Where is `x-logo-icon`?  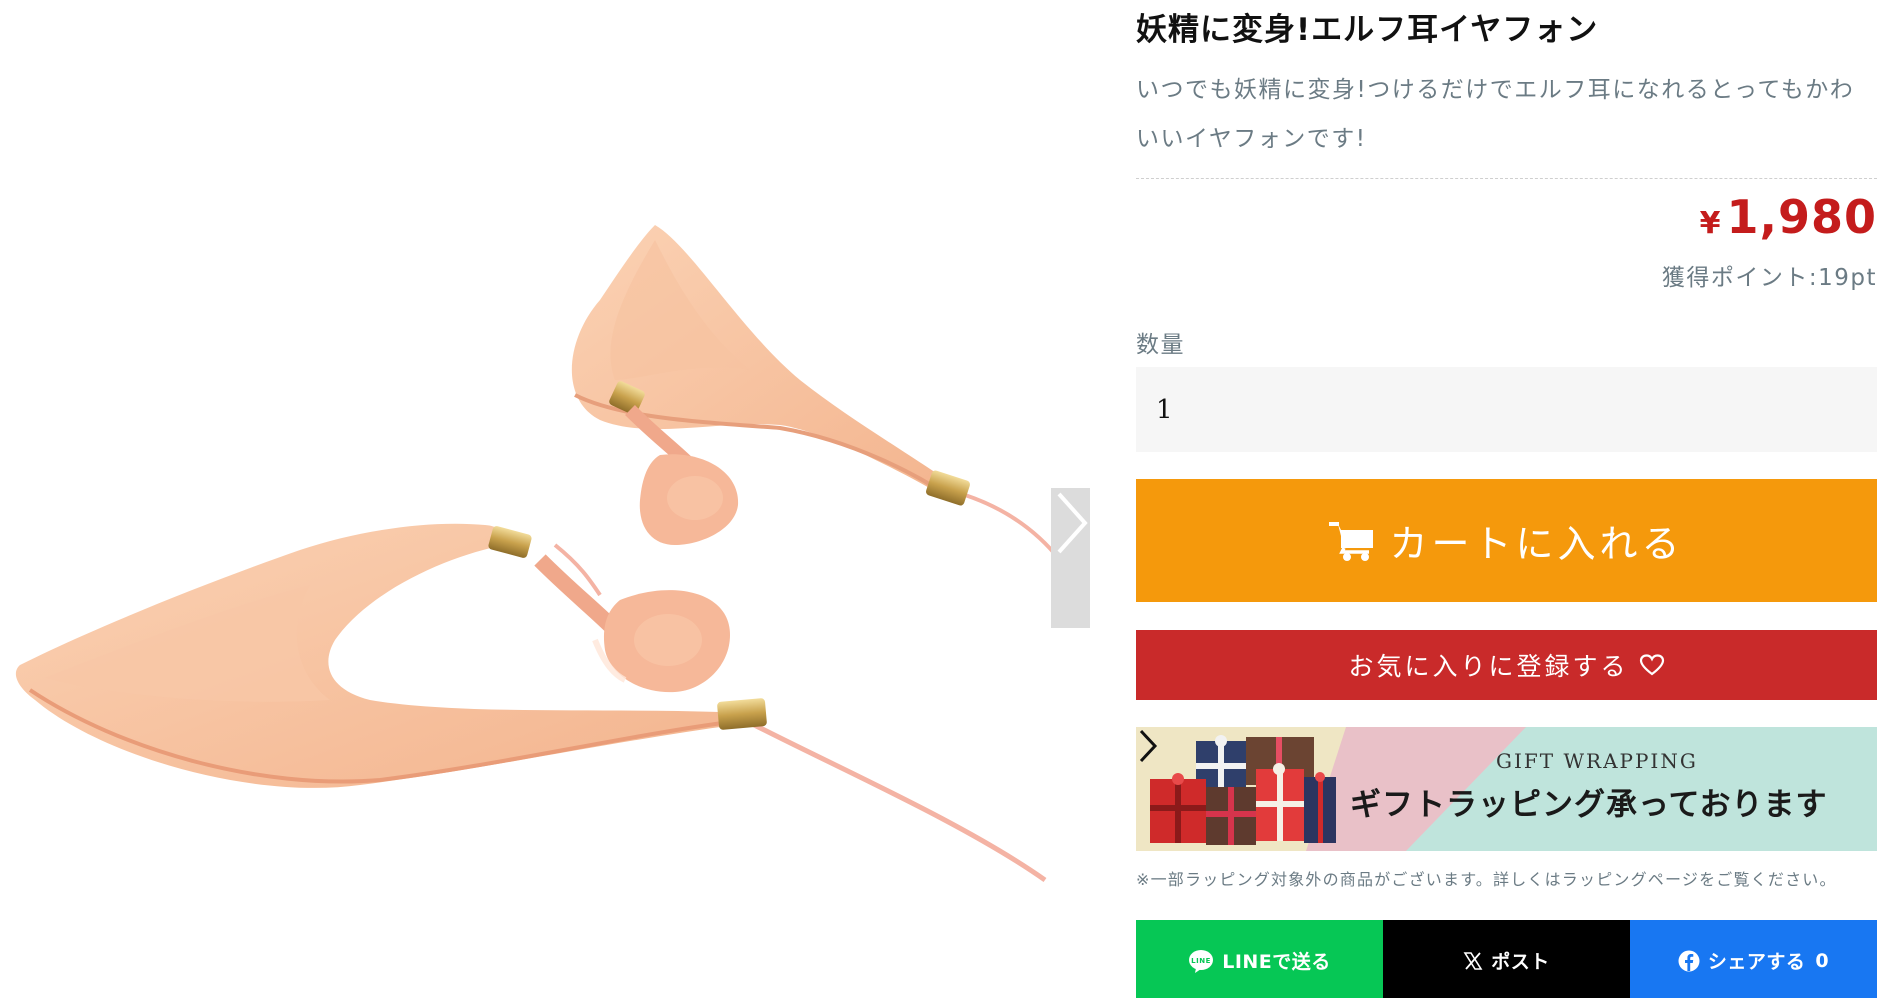 x-logo-icon is located at coordinates (1473, 961).